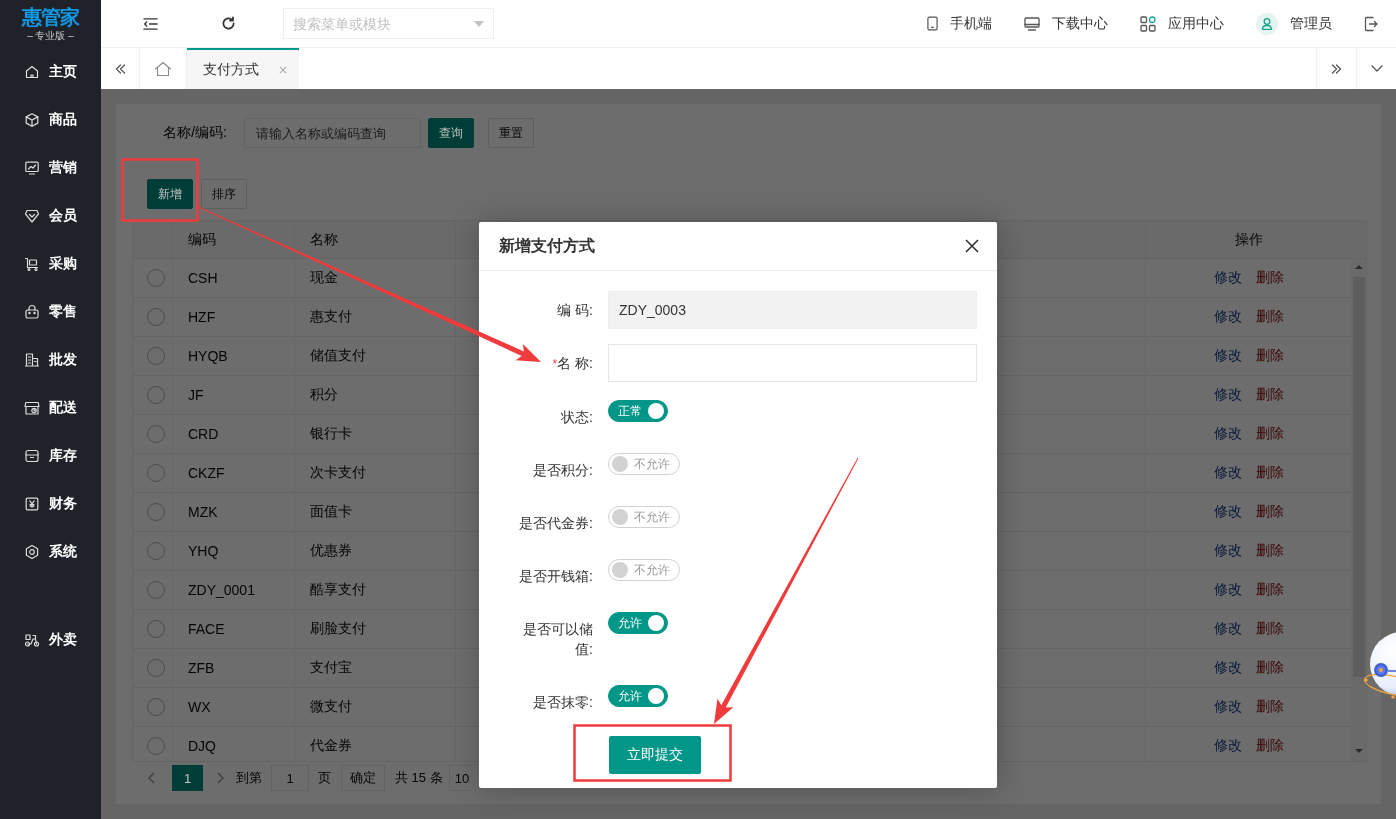  What do you see at coordinates (50, 408) in the screenshot?
I see `sidebar-item: 配送` at bounding box center [50, 408].